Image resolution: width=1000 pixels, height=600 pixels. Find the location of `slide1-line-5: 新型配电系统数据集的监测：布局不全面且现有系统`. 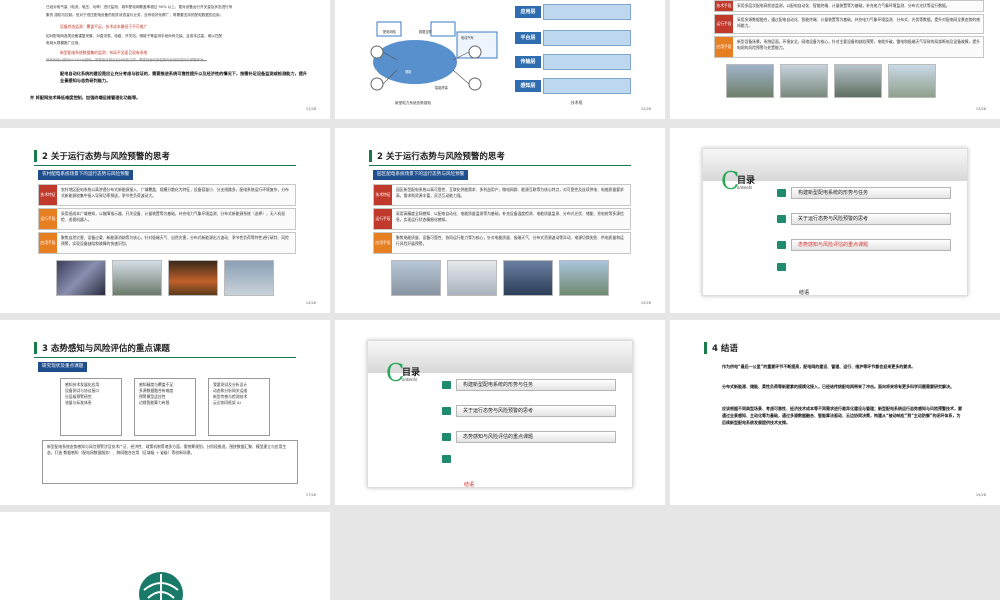

slide1-line-5: 新型配电系统数据集的监测：布局不全面且现有系统 is located at coordinates (104, 52).